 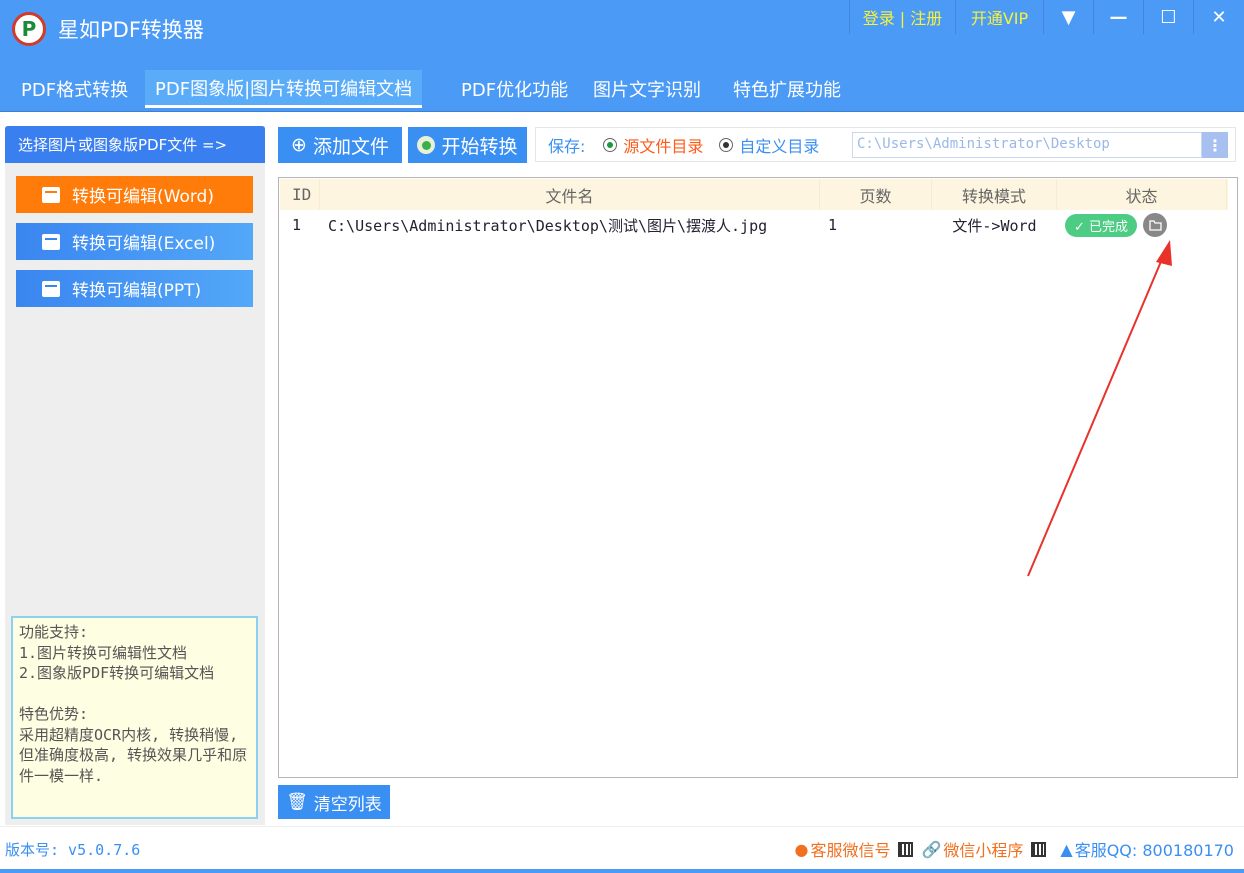 What do you see at coordinates (994, 194) in the screenshot?
I see `col-mode: 转换模式` at bounding box center [994, 194].